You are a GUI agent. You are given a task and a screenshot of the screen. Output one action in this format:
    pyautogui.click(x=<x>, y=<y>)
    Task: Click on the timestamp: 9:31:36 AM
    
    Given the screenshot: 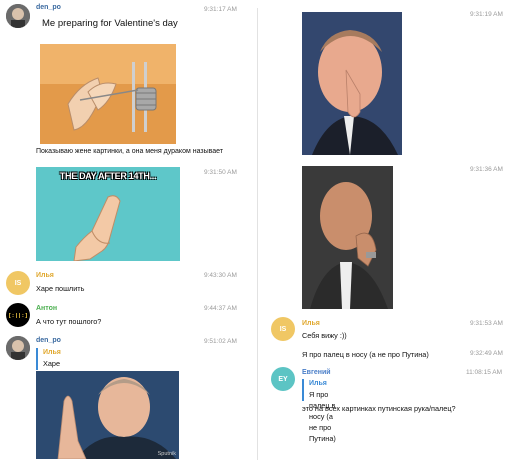 What is the action you would take?
    pyautogui.click(x=486, y=169)
    